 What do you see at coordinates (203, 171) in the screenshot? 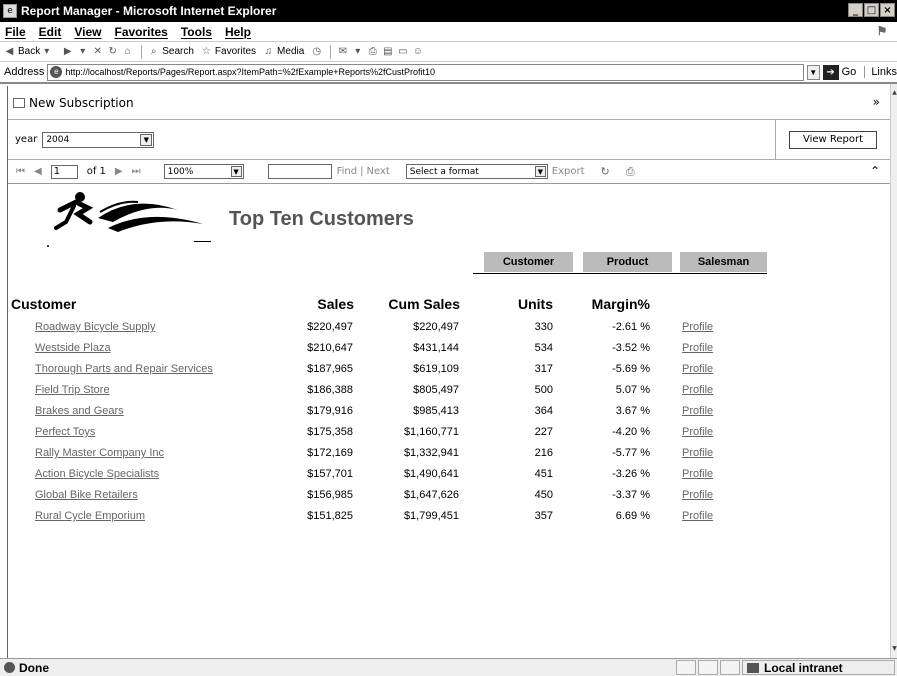
I see `zoom-select: 100% ▼` at bounding box center [203, 171].